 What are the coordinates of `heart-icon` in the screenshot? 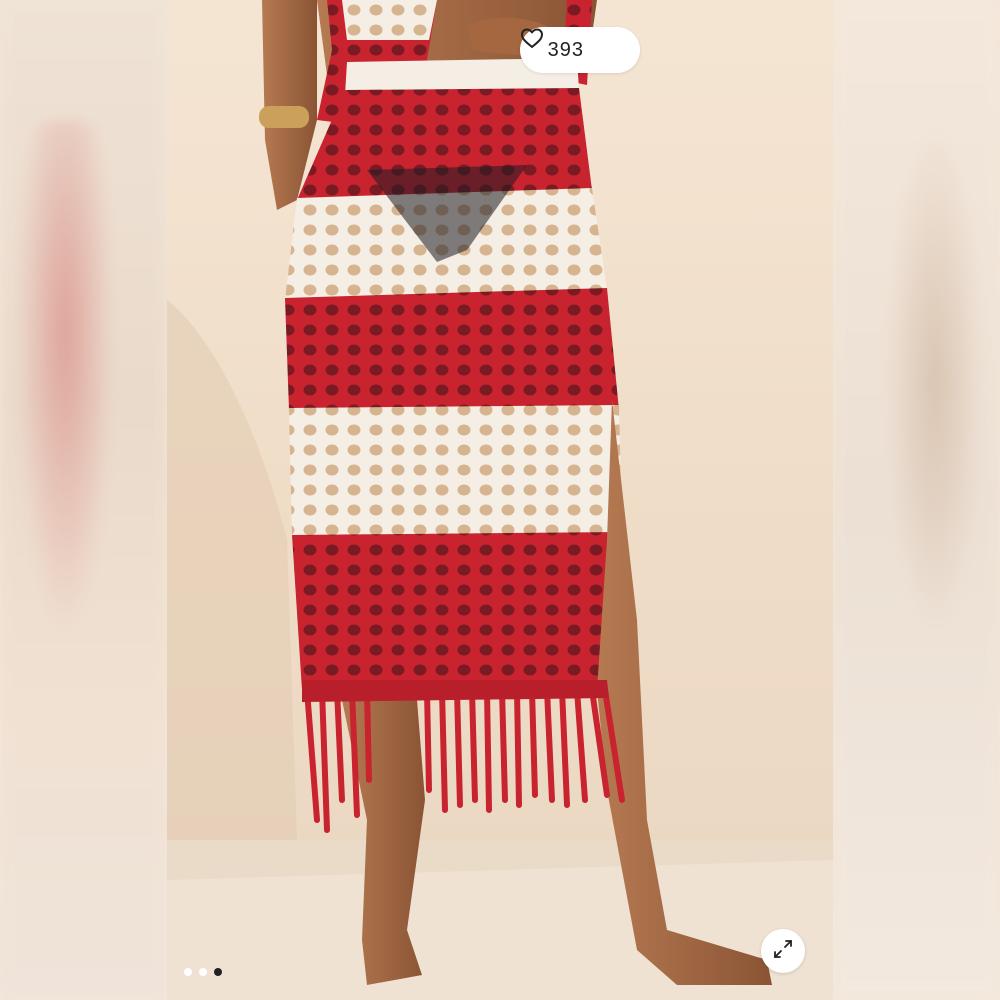 It's located at (568, 44).